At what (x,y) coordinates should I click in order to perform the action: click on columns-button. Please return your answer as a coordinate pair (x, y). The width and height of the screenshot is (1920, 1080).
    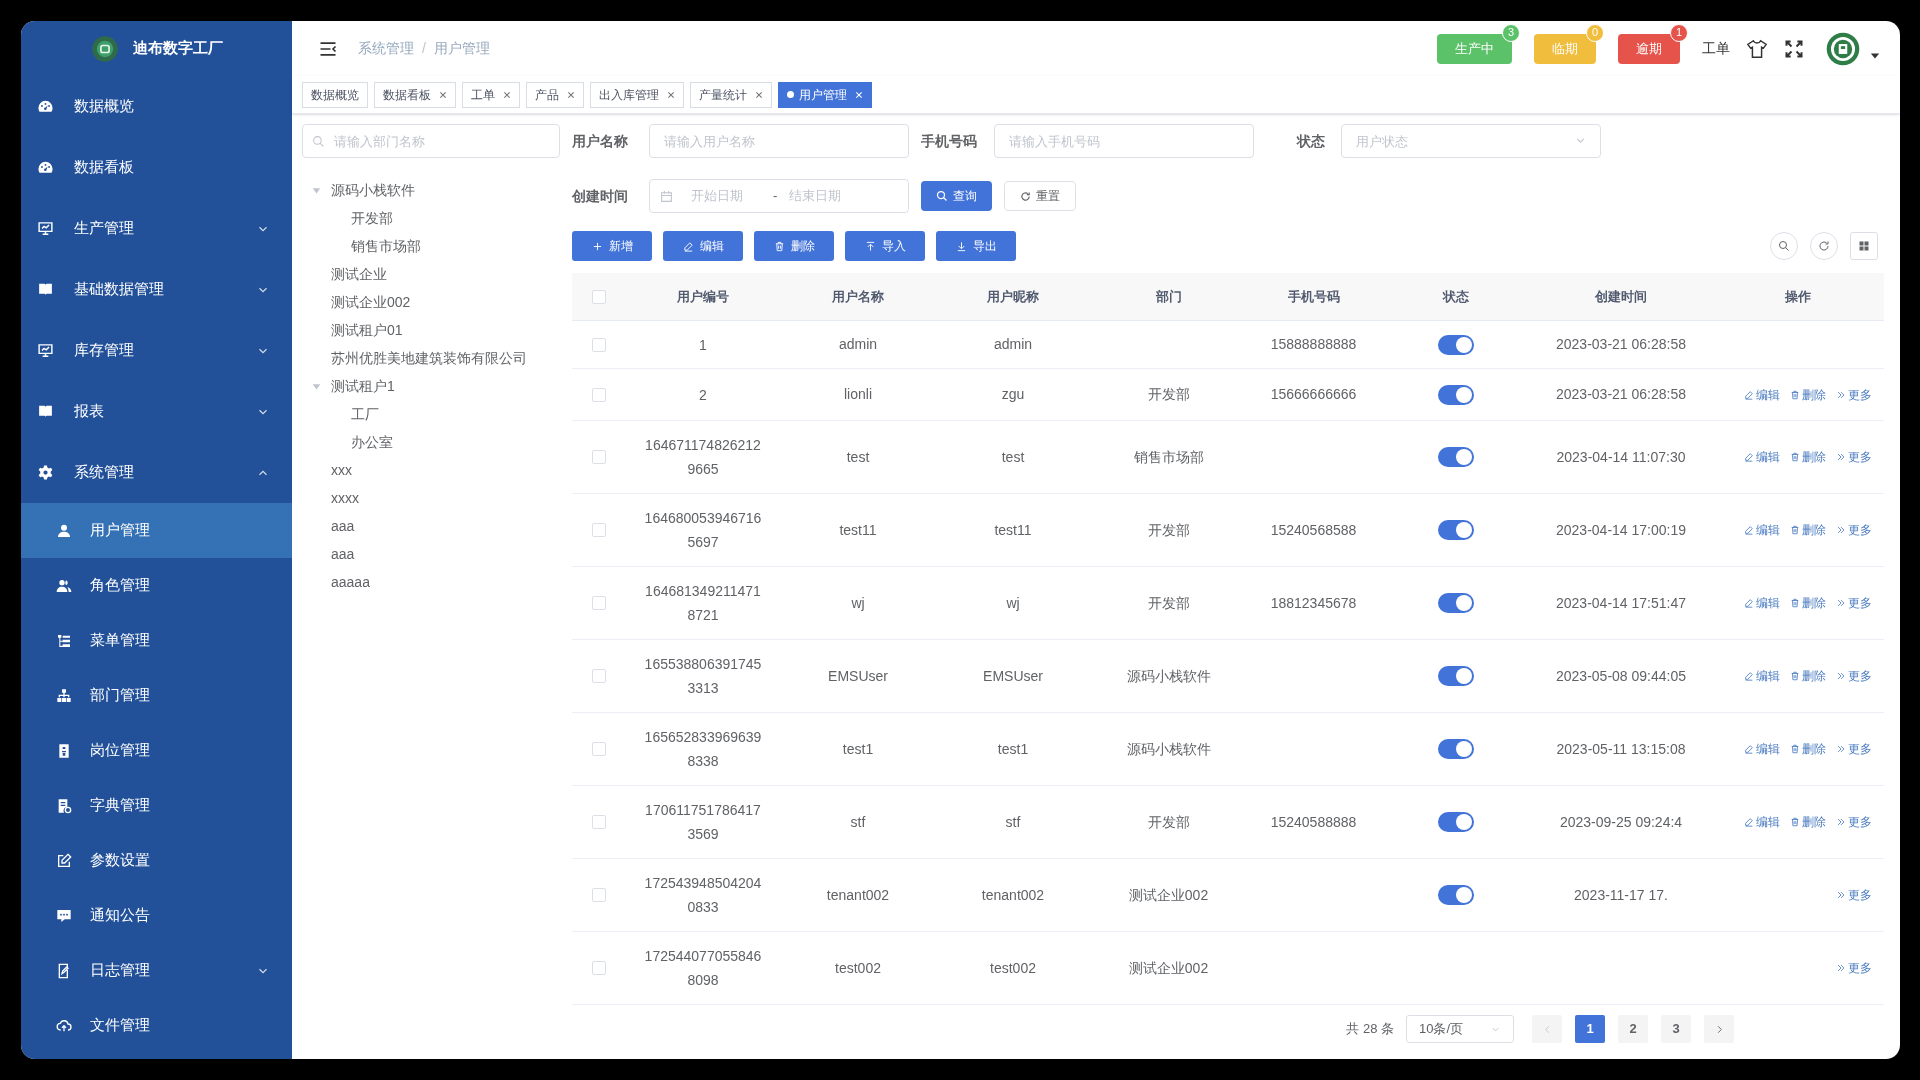
    Looking at the image, I should click on (1864, 246).